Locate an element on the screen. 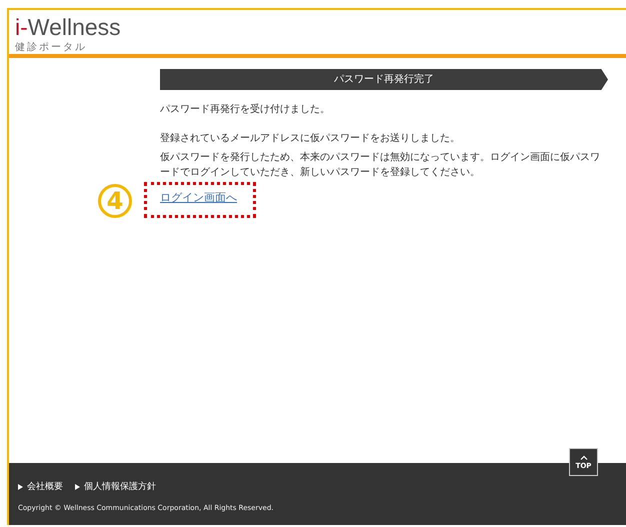 This screenshot has width=626, height=527. message-text: 仮パスワードを発行したため、本来のパスワードは無効になっています。ログイン画面に仮パスワードでログインしていただき、新しいパスワードを登録してください。 is located at coordinates (380, 165).